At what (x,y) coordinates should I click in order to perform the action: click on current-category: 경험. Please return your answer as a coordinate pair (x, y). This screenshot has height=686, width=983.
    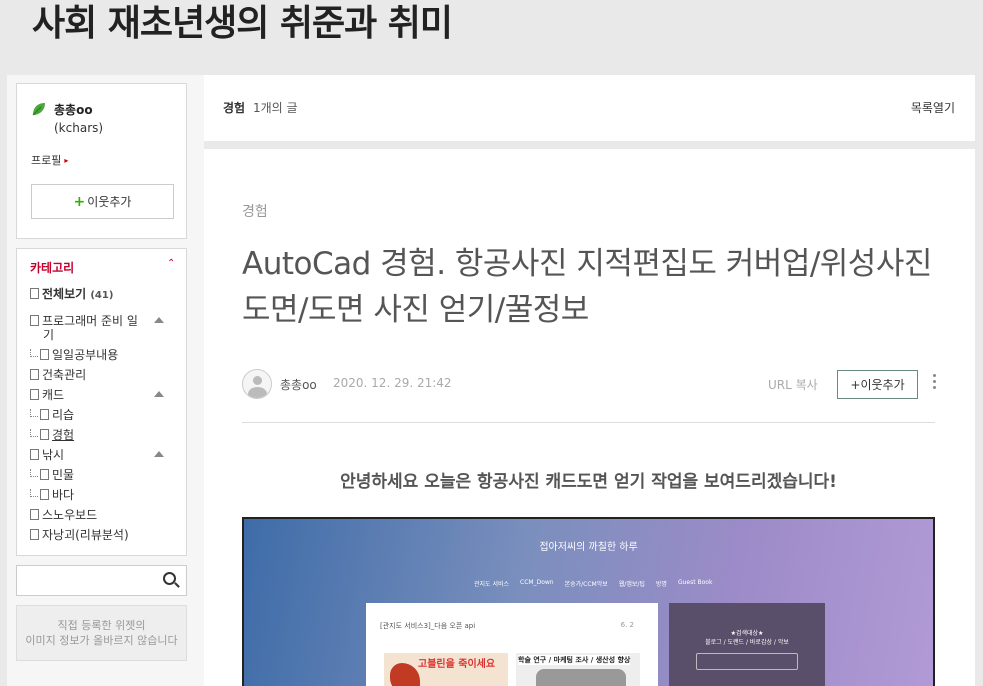
    Looking at the image, I should click on (234, 107).